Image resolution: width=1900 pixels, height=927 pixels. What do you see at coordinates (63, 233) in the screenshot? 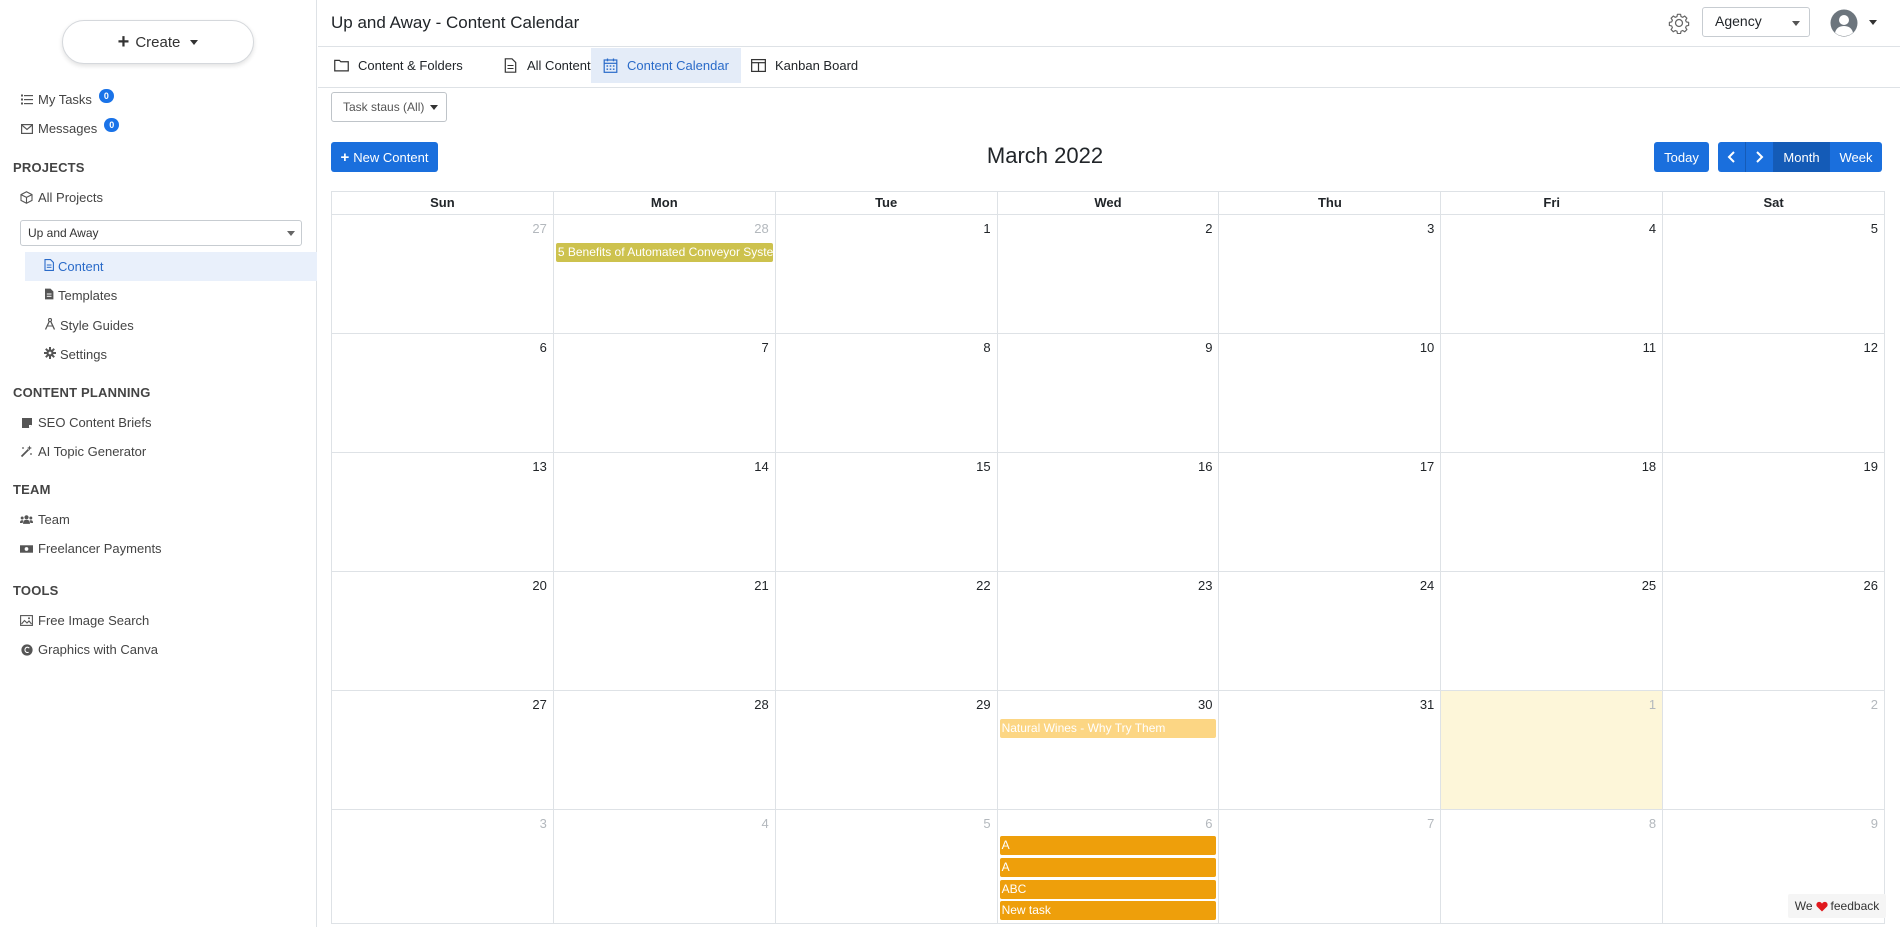
I see `project-select-value: Up and Away` at bounding box center [63, 233].